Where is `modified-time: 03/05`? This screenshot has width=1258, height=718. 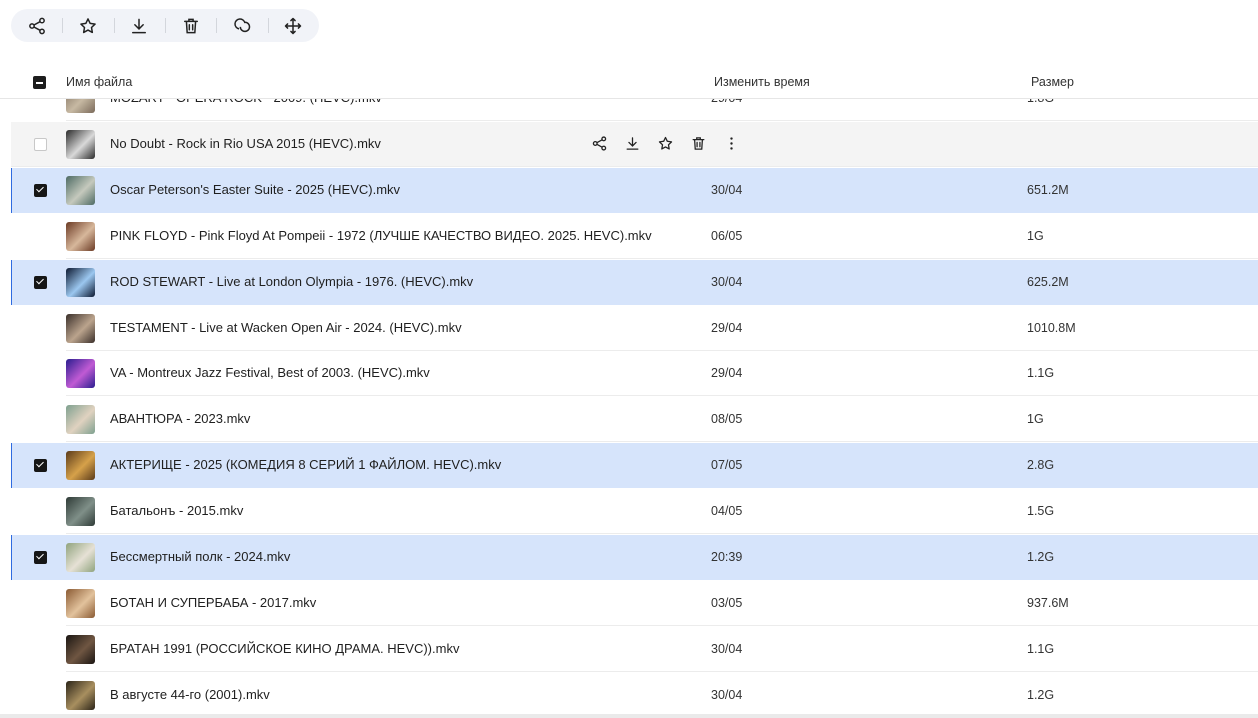
modified-time: 03/05 is located at coordinates (727, 602).